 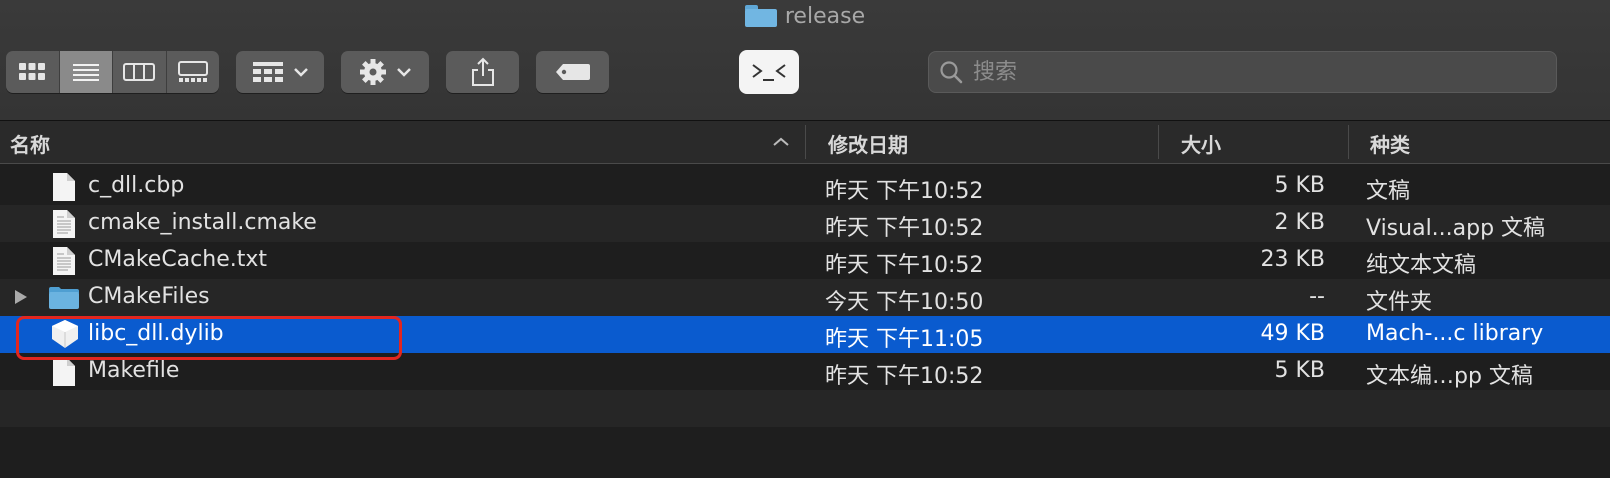 I want to click on list-icon, so click(x=85, y=72).